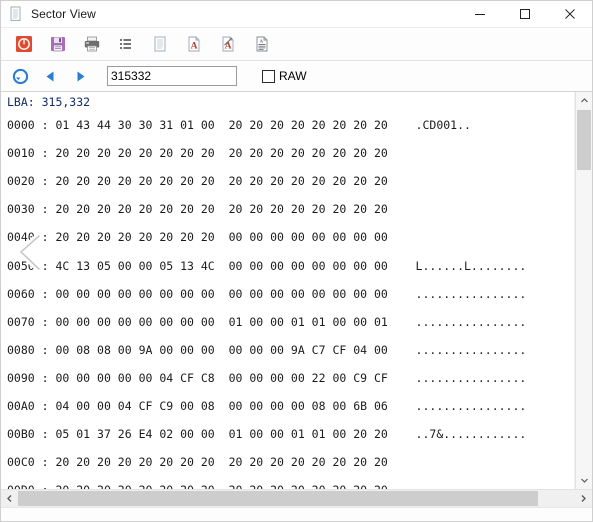  I want to click on window-controls, so click(524, 14).